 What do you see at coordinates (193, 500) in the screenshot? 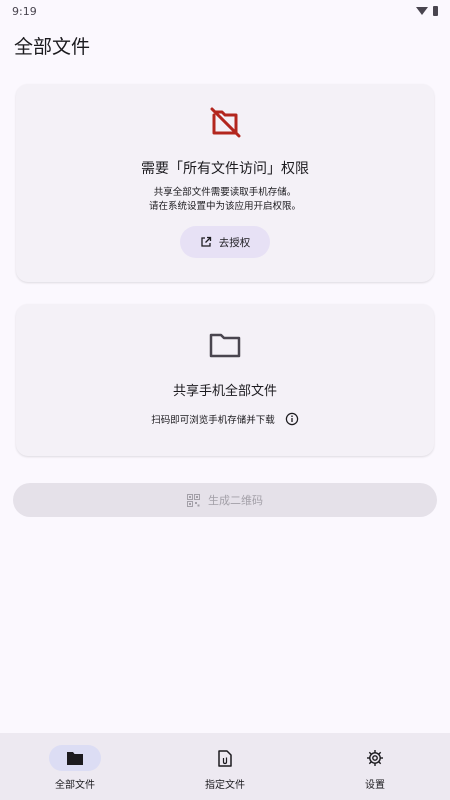
I see `qr-code-icon` at bounding box center [193, 500].